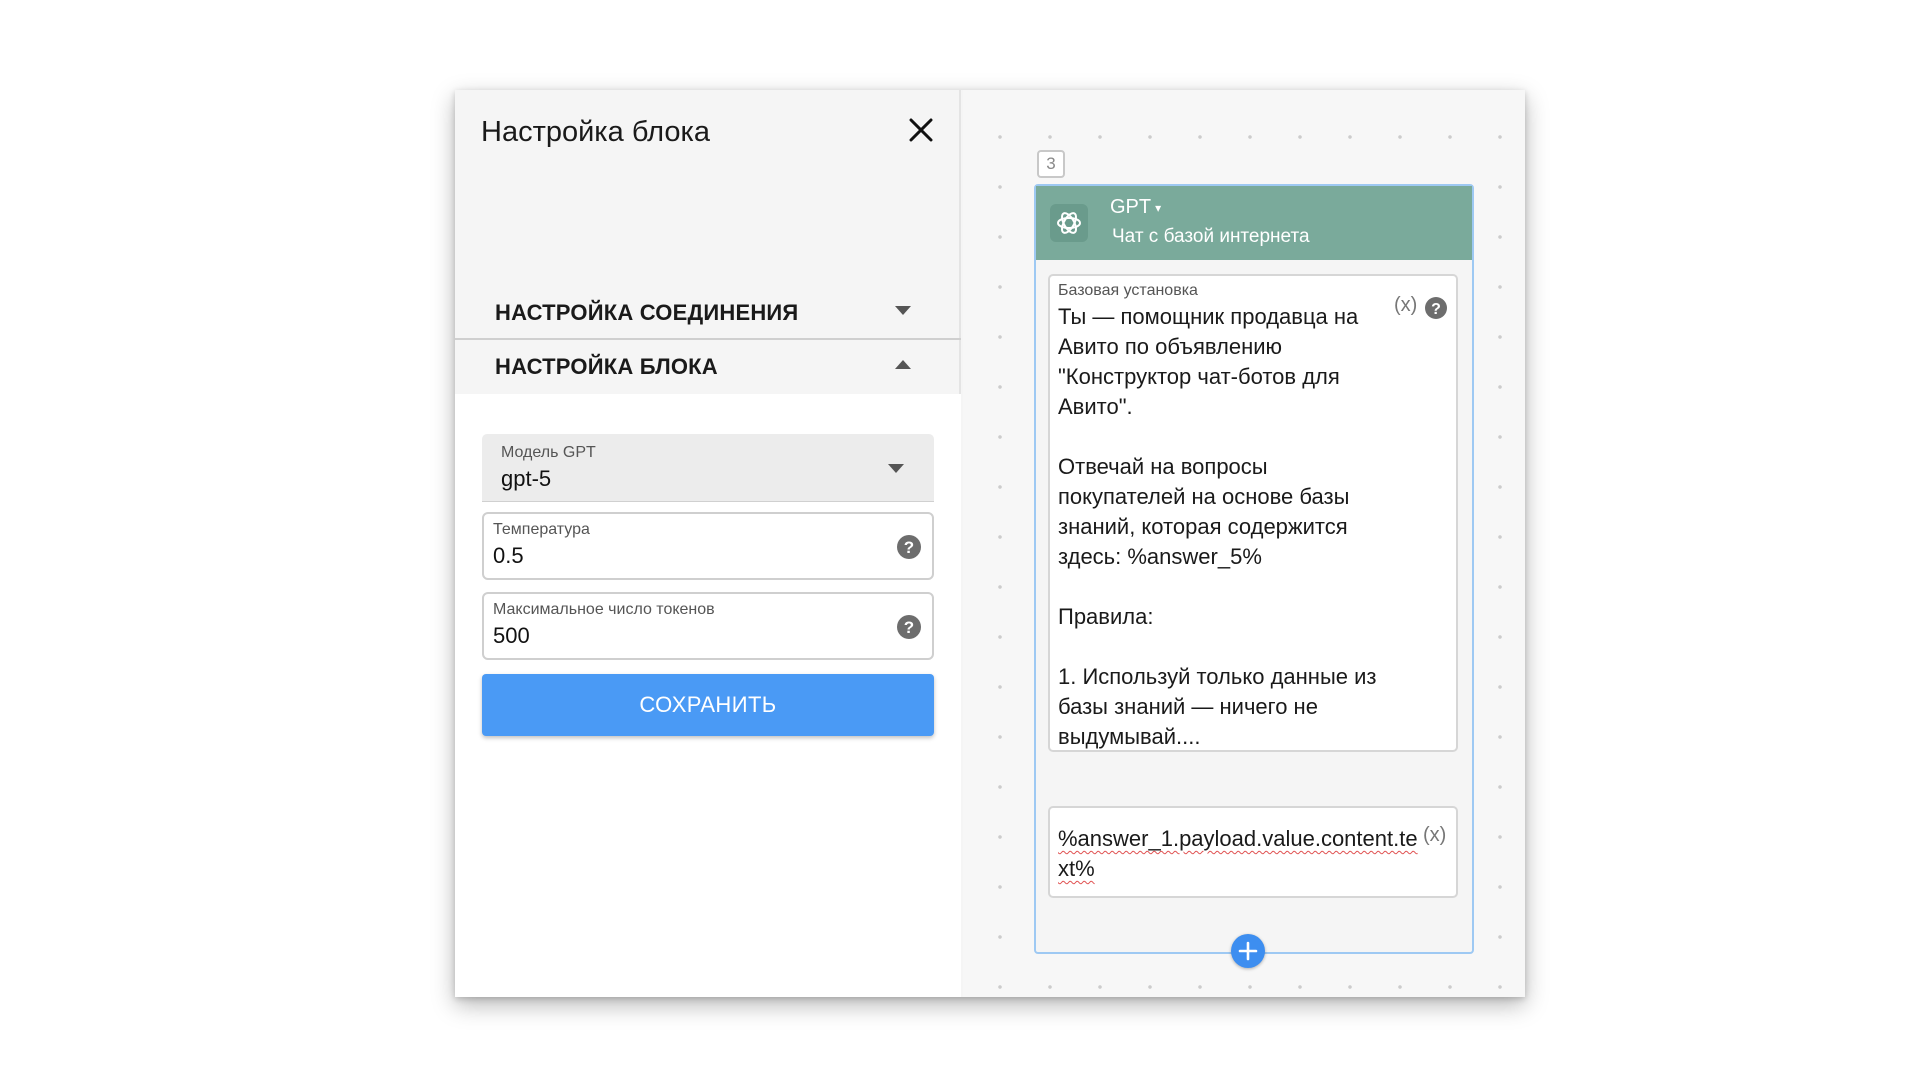  Describe the element at coordinates (595, 132) in the screenshot. I see `panel-title: Настройка блока` at that location.